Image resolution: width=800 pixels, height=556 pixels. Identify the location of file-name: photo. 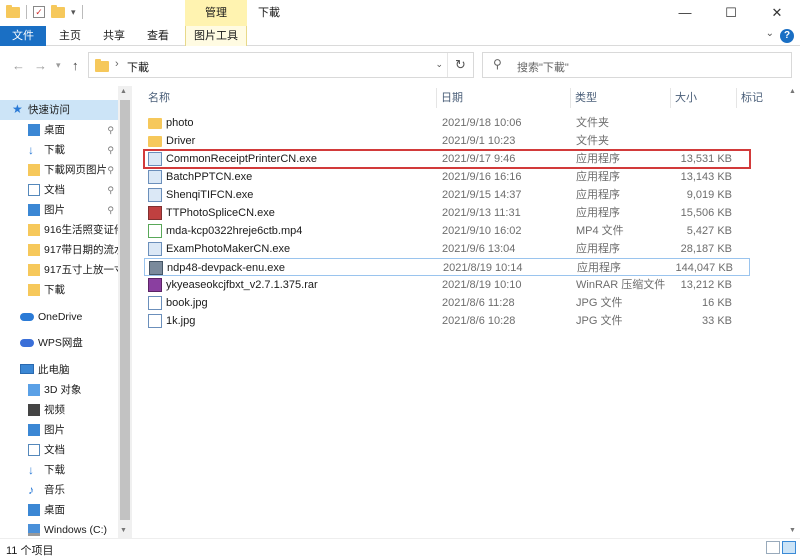
(180, 123).